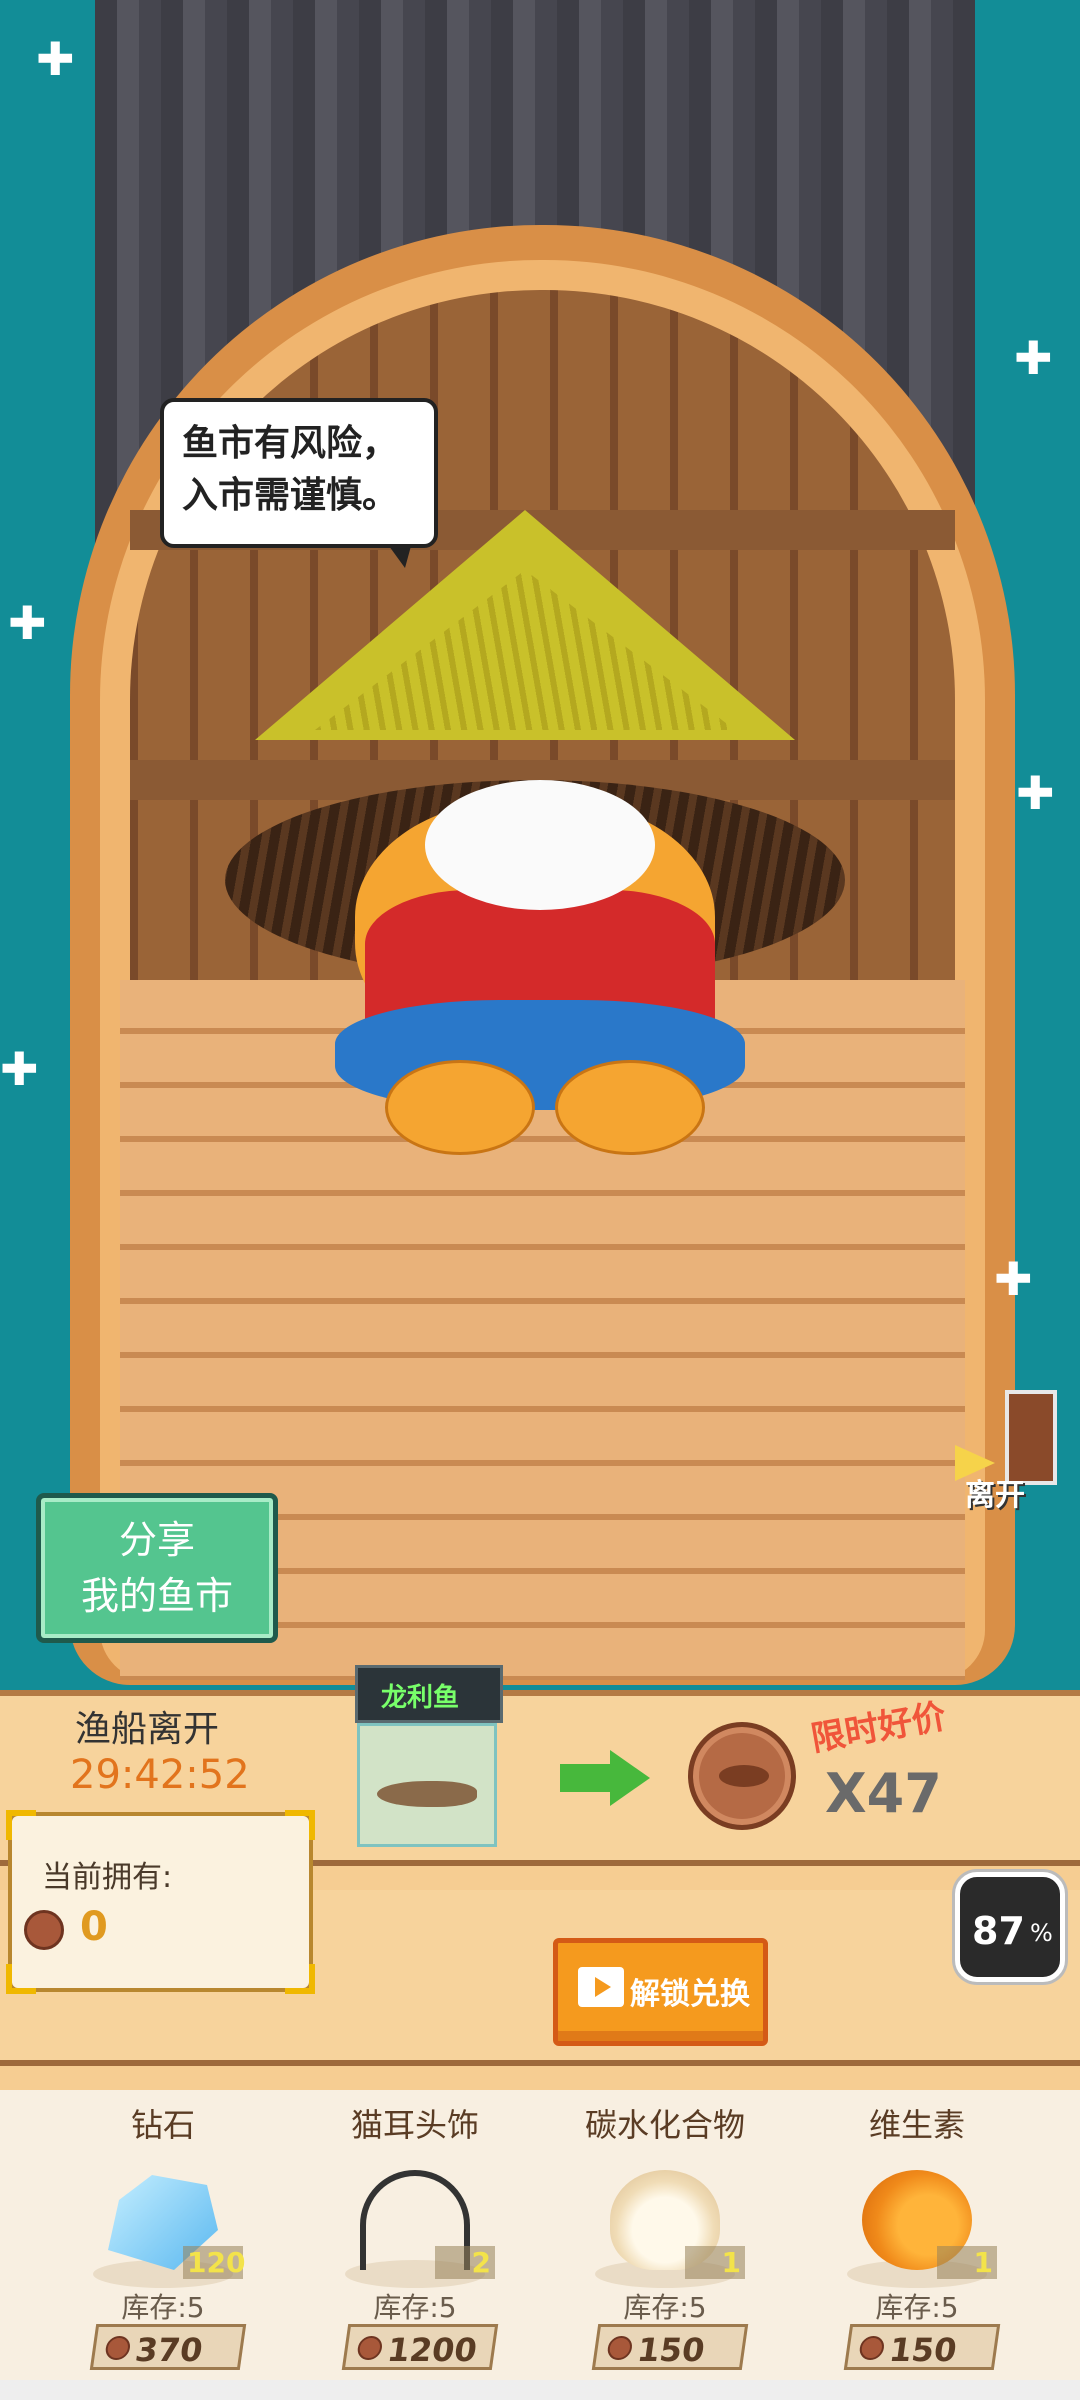 The image size is (1080, 2400). Describe the element at coordinates (432, 2350) in the screenshot. I see `shop-item-price: 1200` at that location.